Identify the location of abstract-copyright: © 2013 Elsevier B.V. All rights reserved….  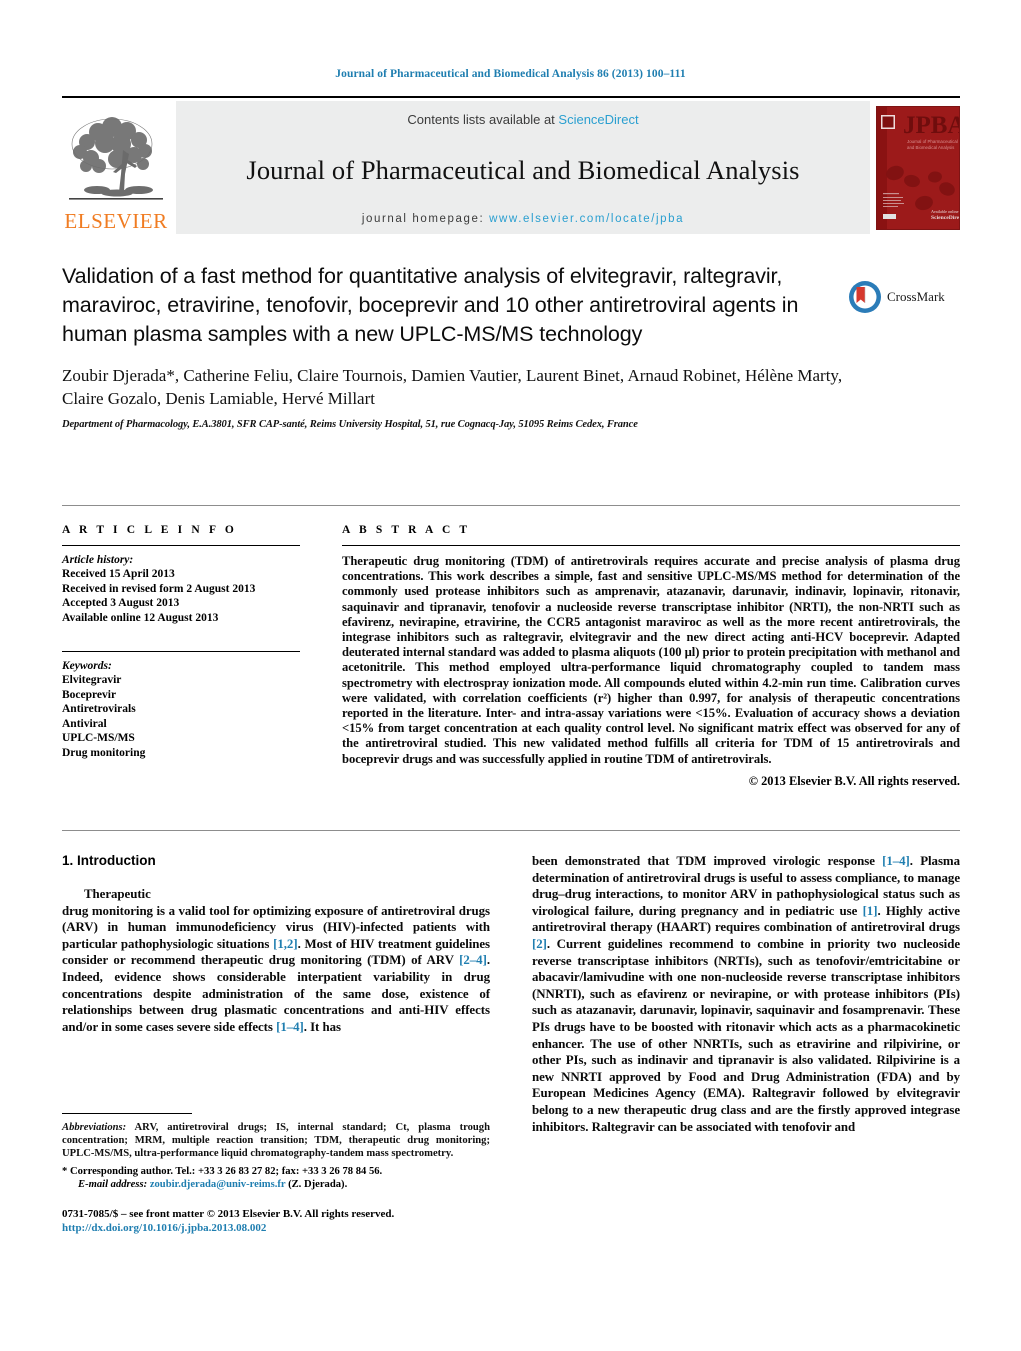
(854, 780).